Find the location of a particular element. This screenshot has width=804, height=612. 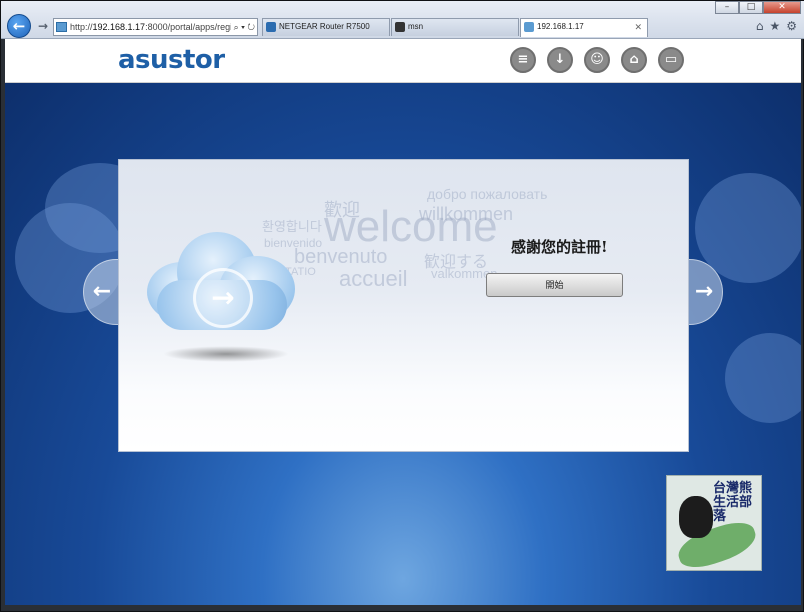

cloud-arrow-icon: → is located at coordinates (223, 298).